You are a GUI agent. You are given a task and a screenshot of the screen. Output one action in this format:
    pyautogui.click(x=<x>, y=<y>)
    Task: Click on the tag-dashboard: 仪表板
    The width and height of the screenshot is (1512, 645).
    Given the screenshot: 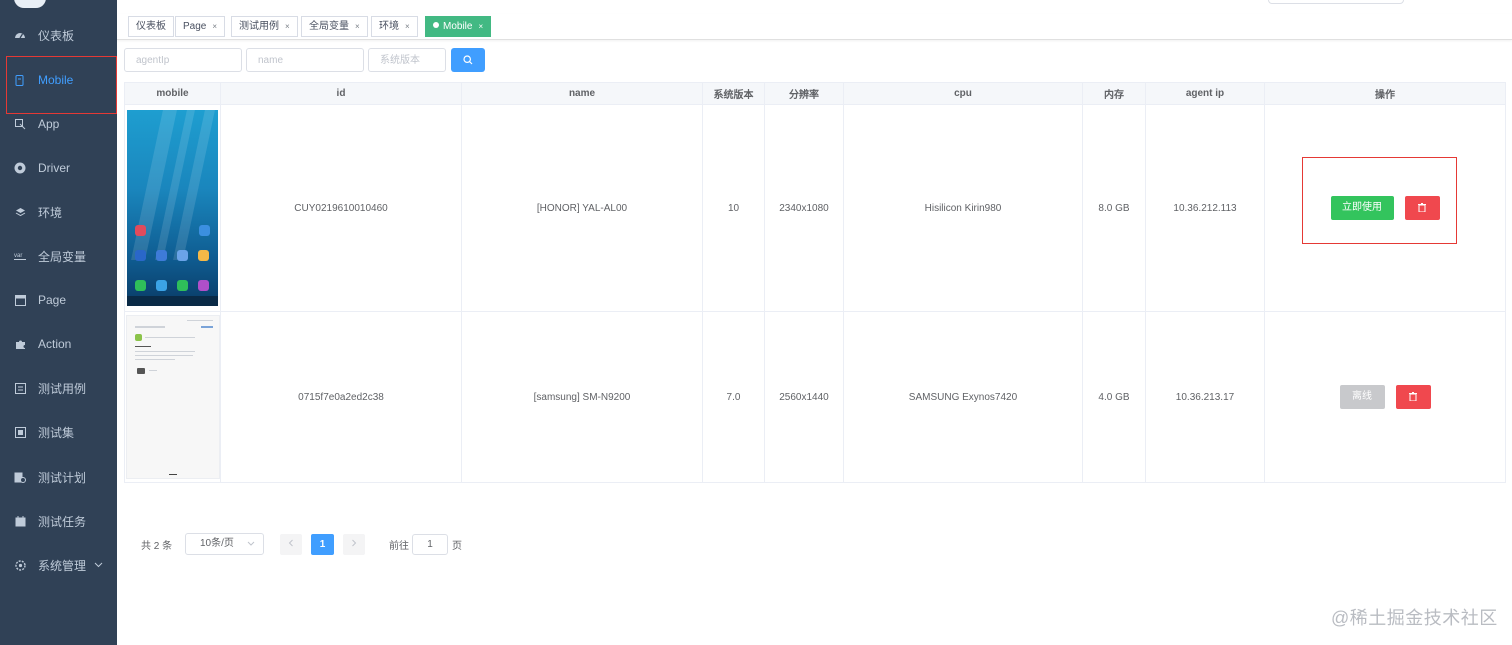 What is the action you would take?
    pyautogui.click(x=151, y=26)
    